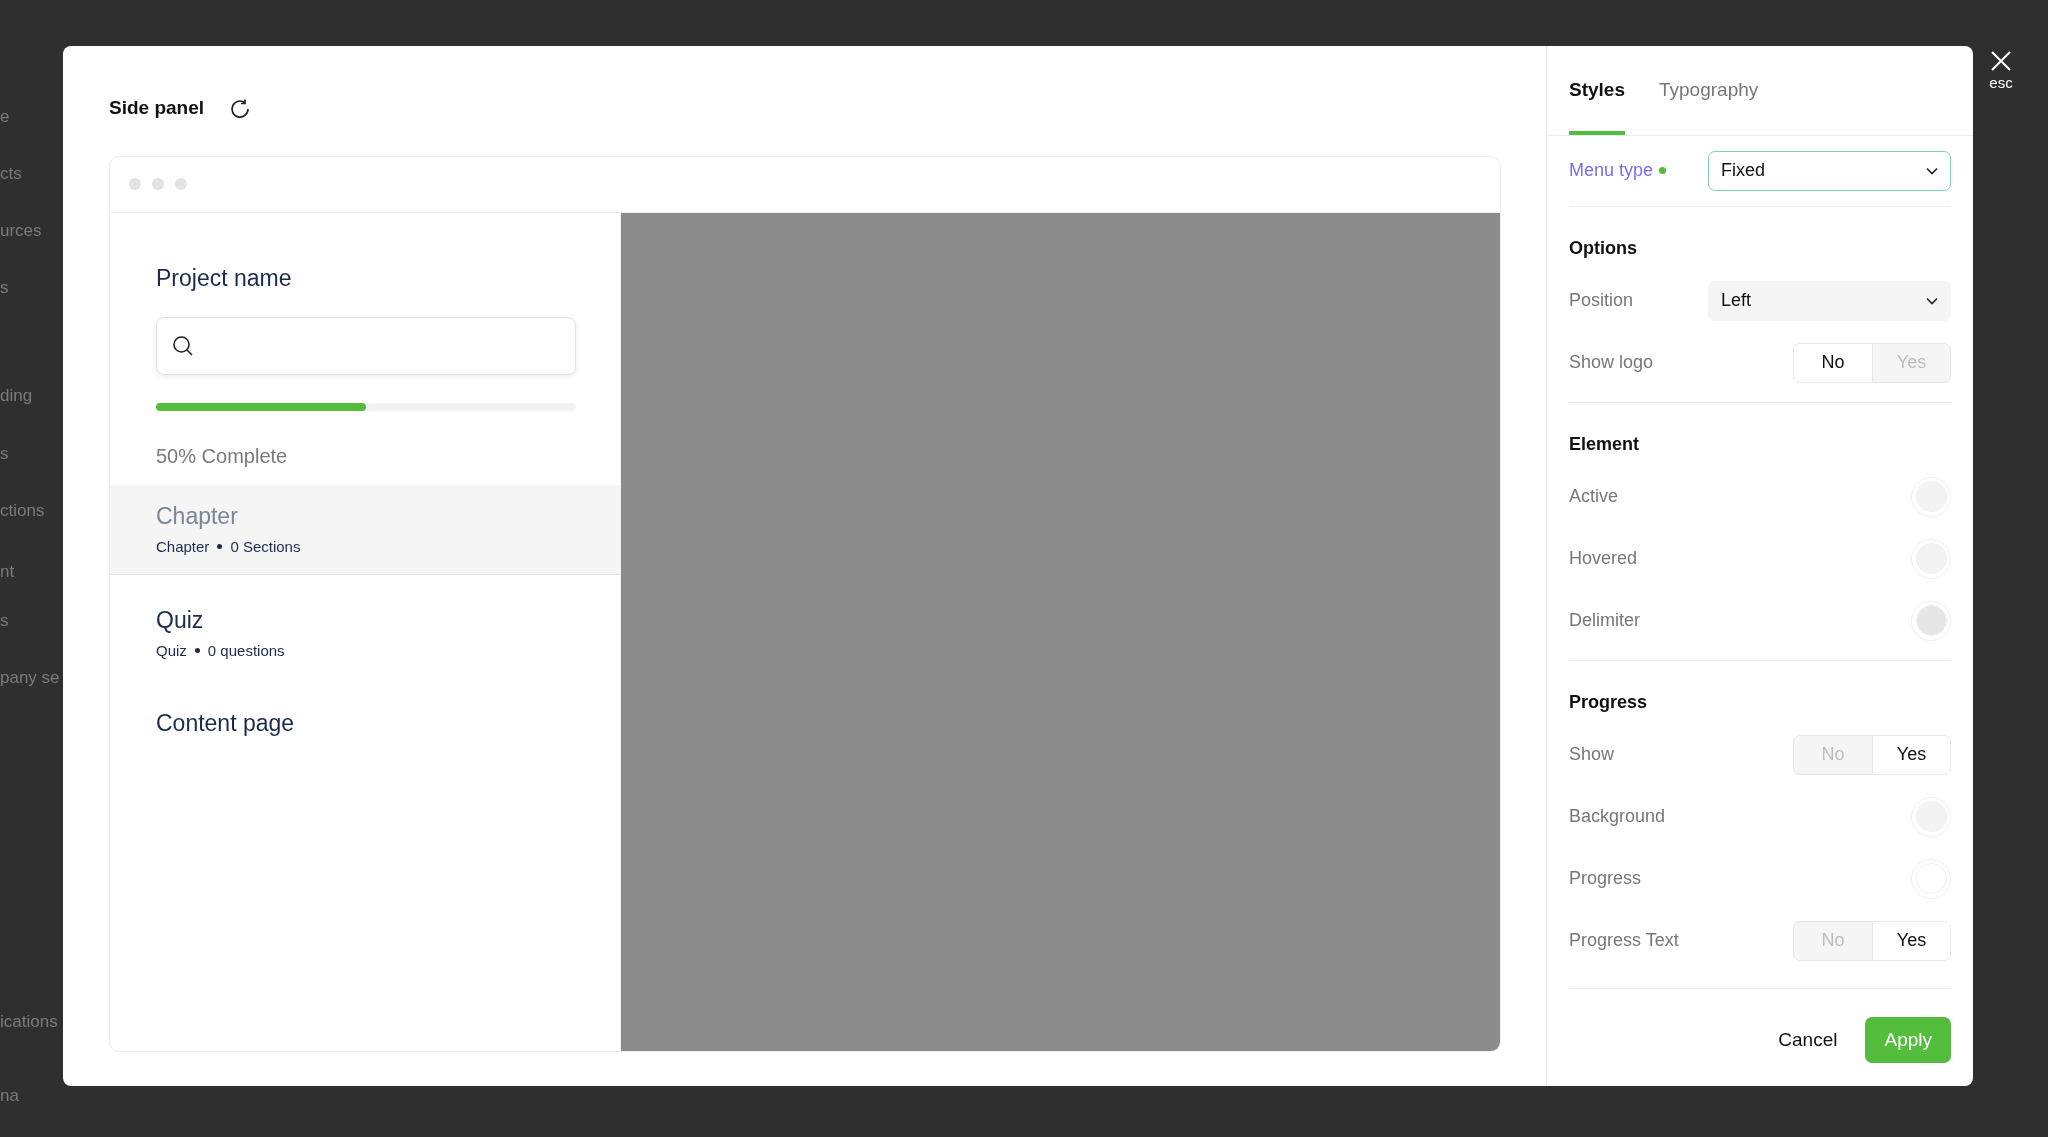 Image resolution: width=2048 pixels, height=1137 pixels. I want to click on field-label: Show logo, so click(1611, 362).